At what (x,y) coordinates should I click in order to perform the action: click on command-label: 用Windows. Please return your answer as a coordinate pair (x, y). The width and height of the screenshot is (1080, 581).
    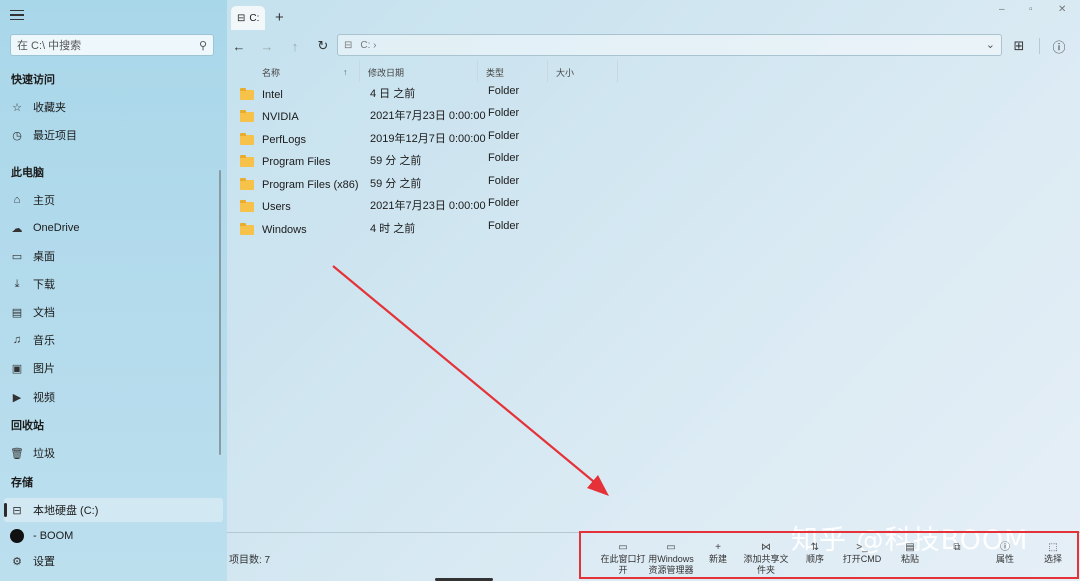
    Looking at the image, I should click on (671, 559).